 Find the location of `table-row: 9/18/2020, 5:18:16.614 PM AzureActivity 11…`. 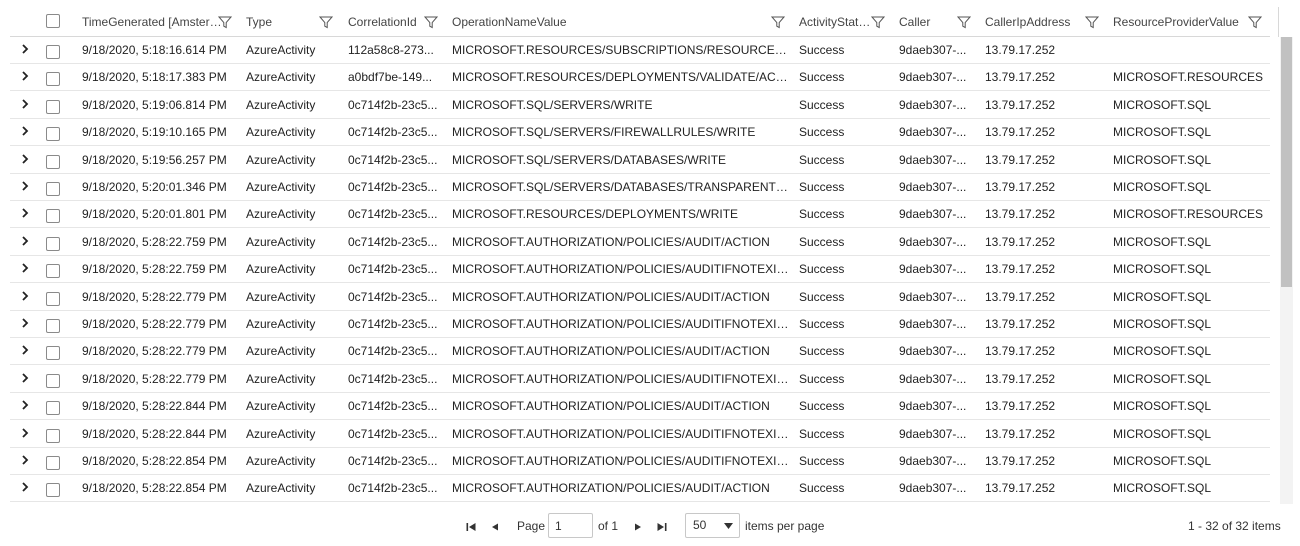

table-row: 9/18/2020, 5:18:16.614 PM AzureActivity 11… is located at coordinates (640, 50).